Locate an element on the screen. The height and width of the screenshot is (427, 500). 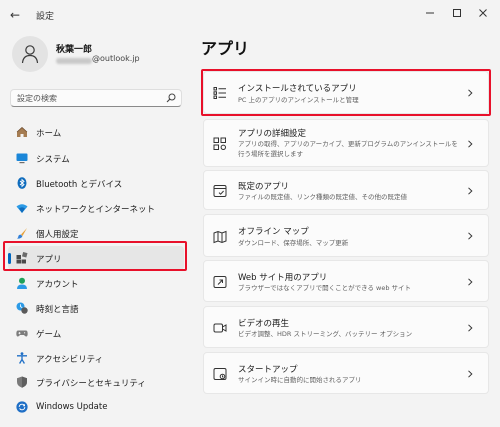
sidebar-item-label: アカウント is located at coordinates (57, 285).